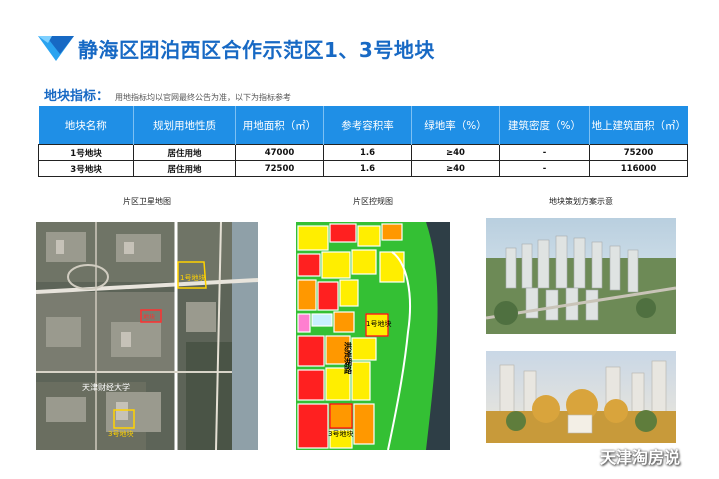 The width and height of the screenshot is (719, 479). What do you see at coordinates (86, 152) in the screenshot?
I see `table-cell: 1号地块` at bounding box center [86, 152].